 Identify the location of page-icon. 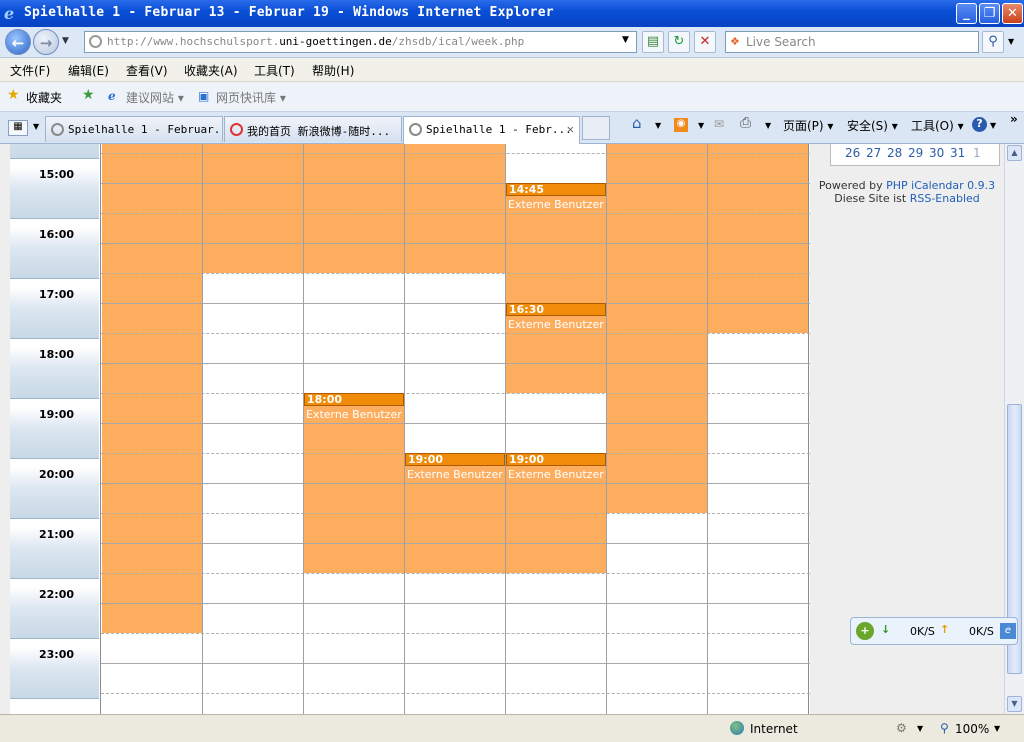
(95, 41).